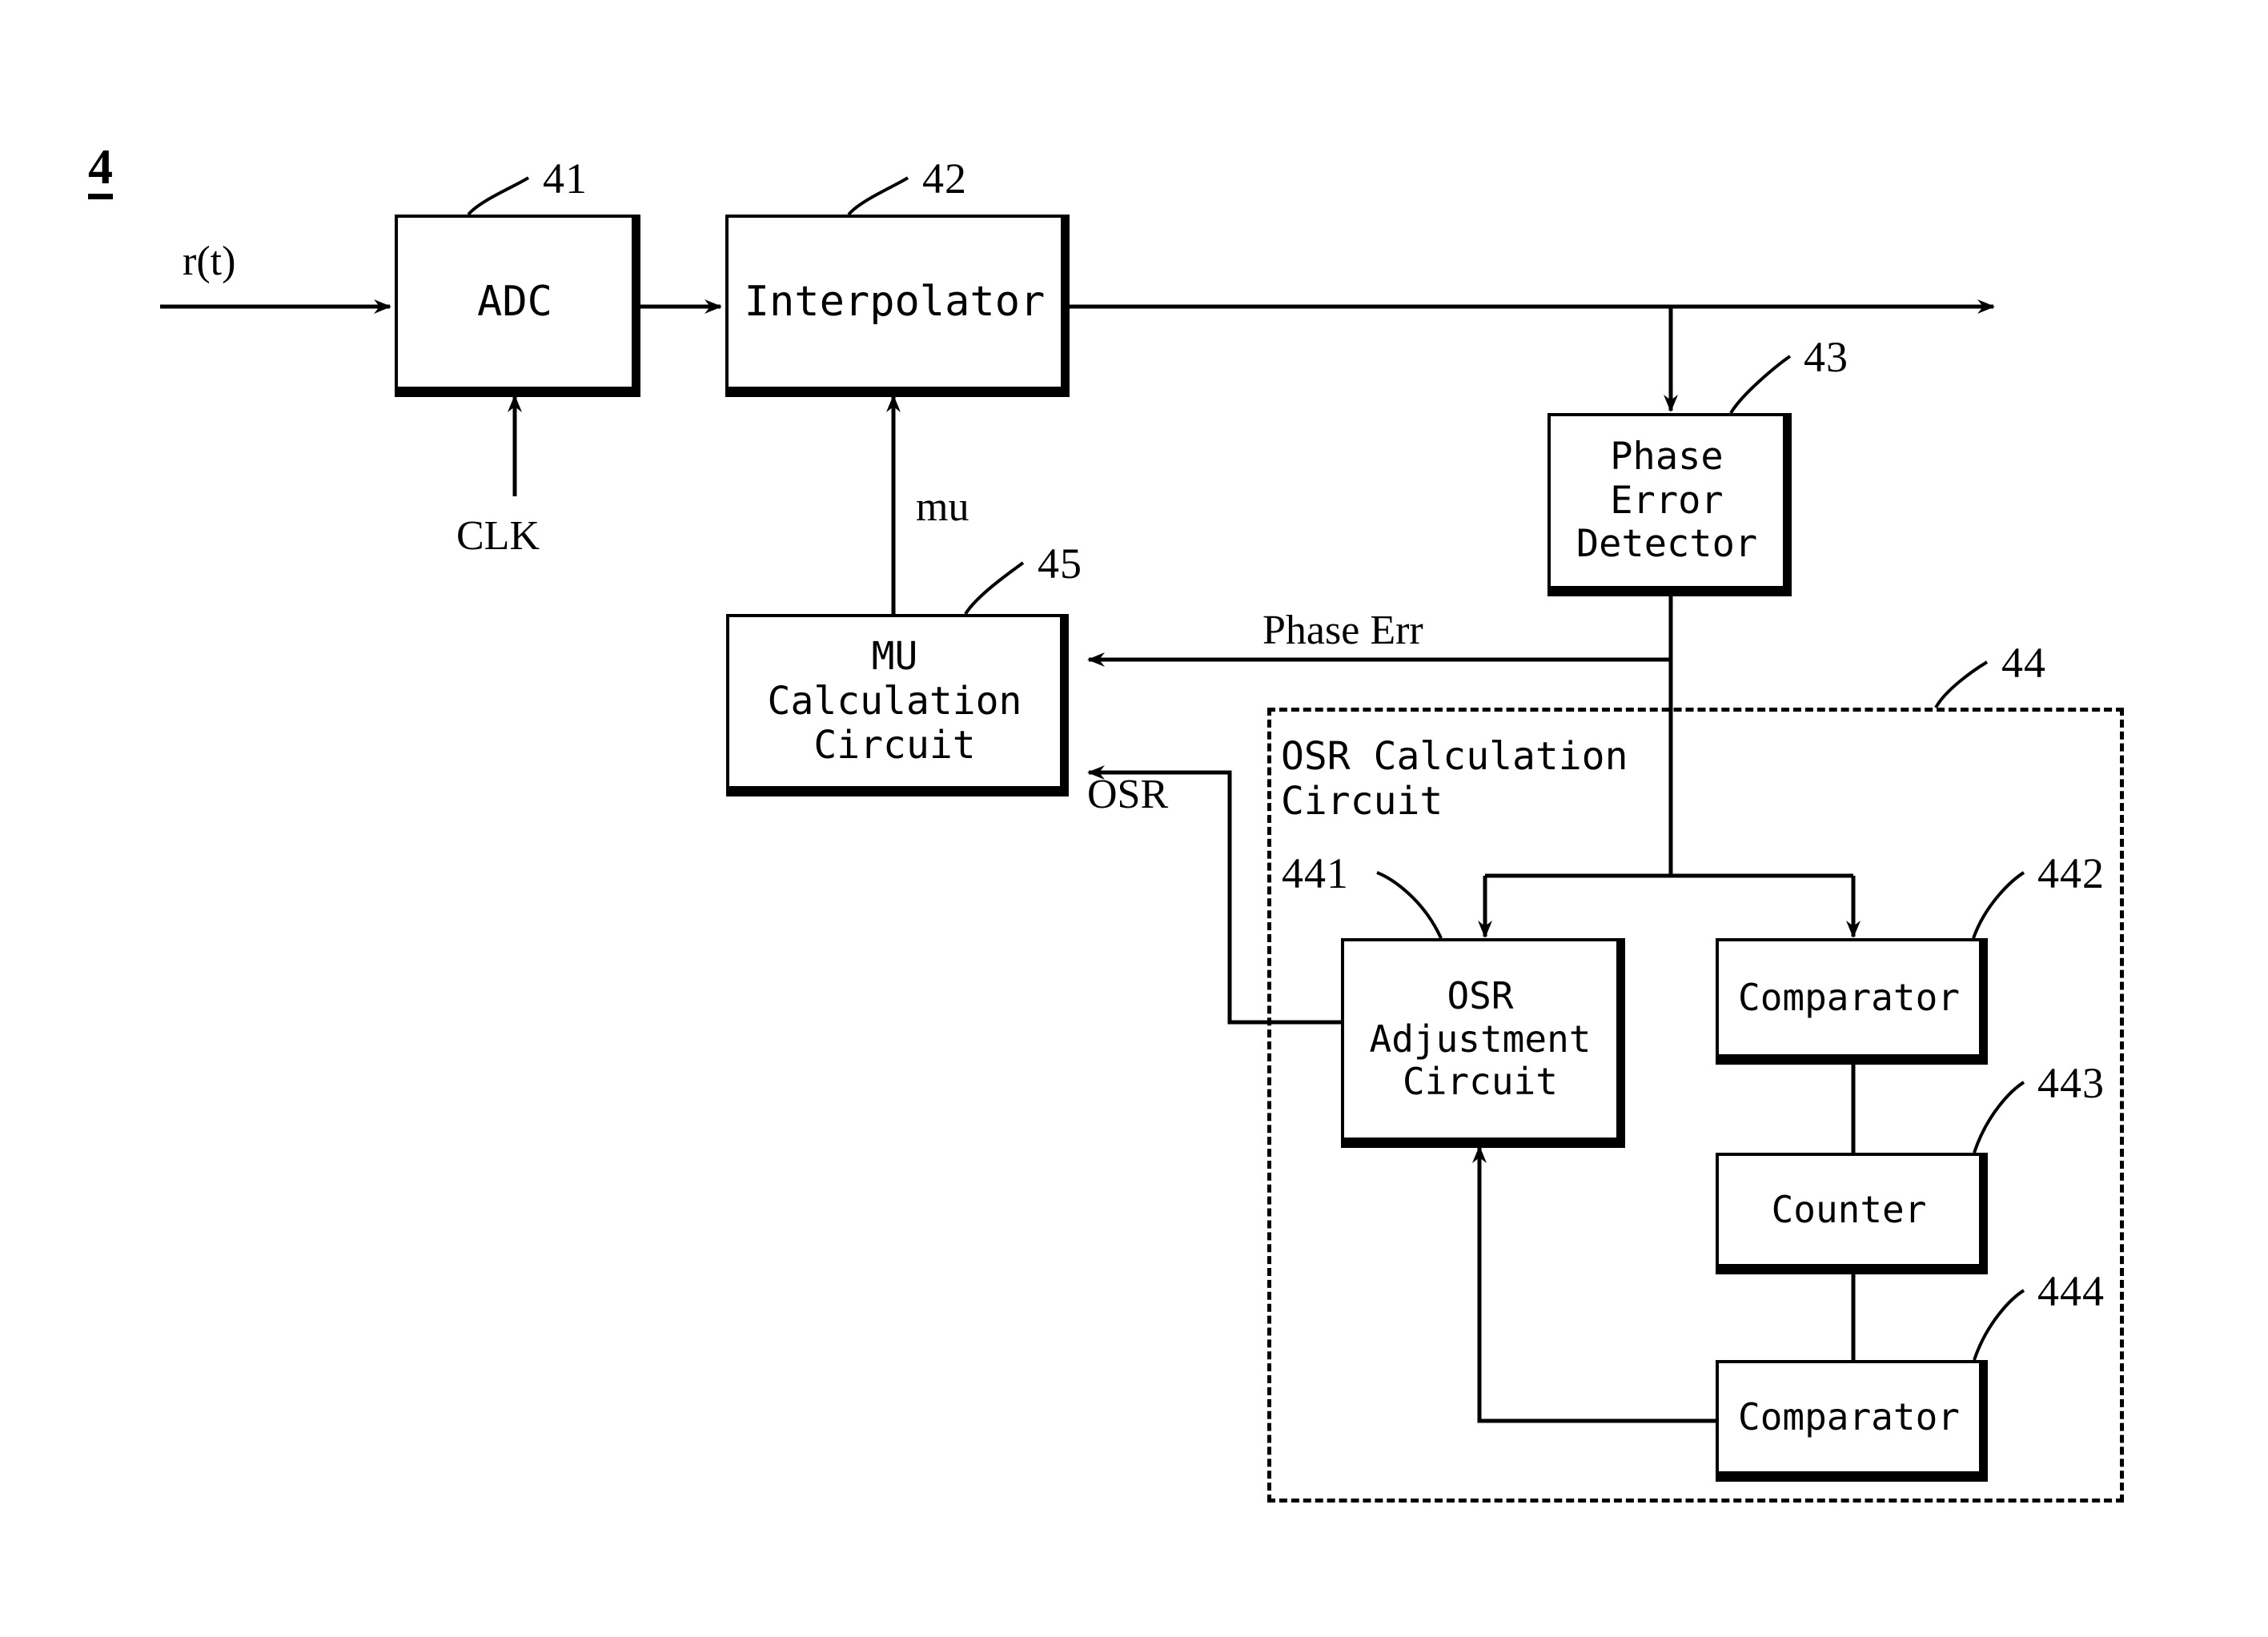 The width and height of the screenshot is (2268, 1637). I want to click on ref-numeral-45: 45, so click(1060, 564).